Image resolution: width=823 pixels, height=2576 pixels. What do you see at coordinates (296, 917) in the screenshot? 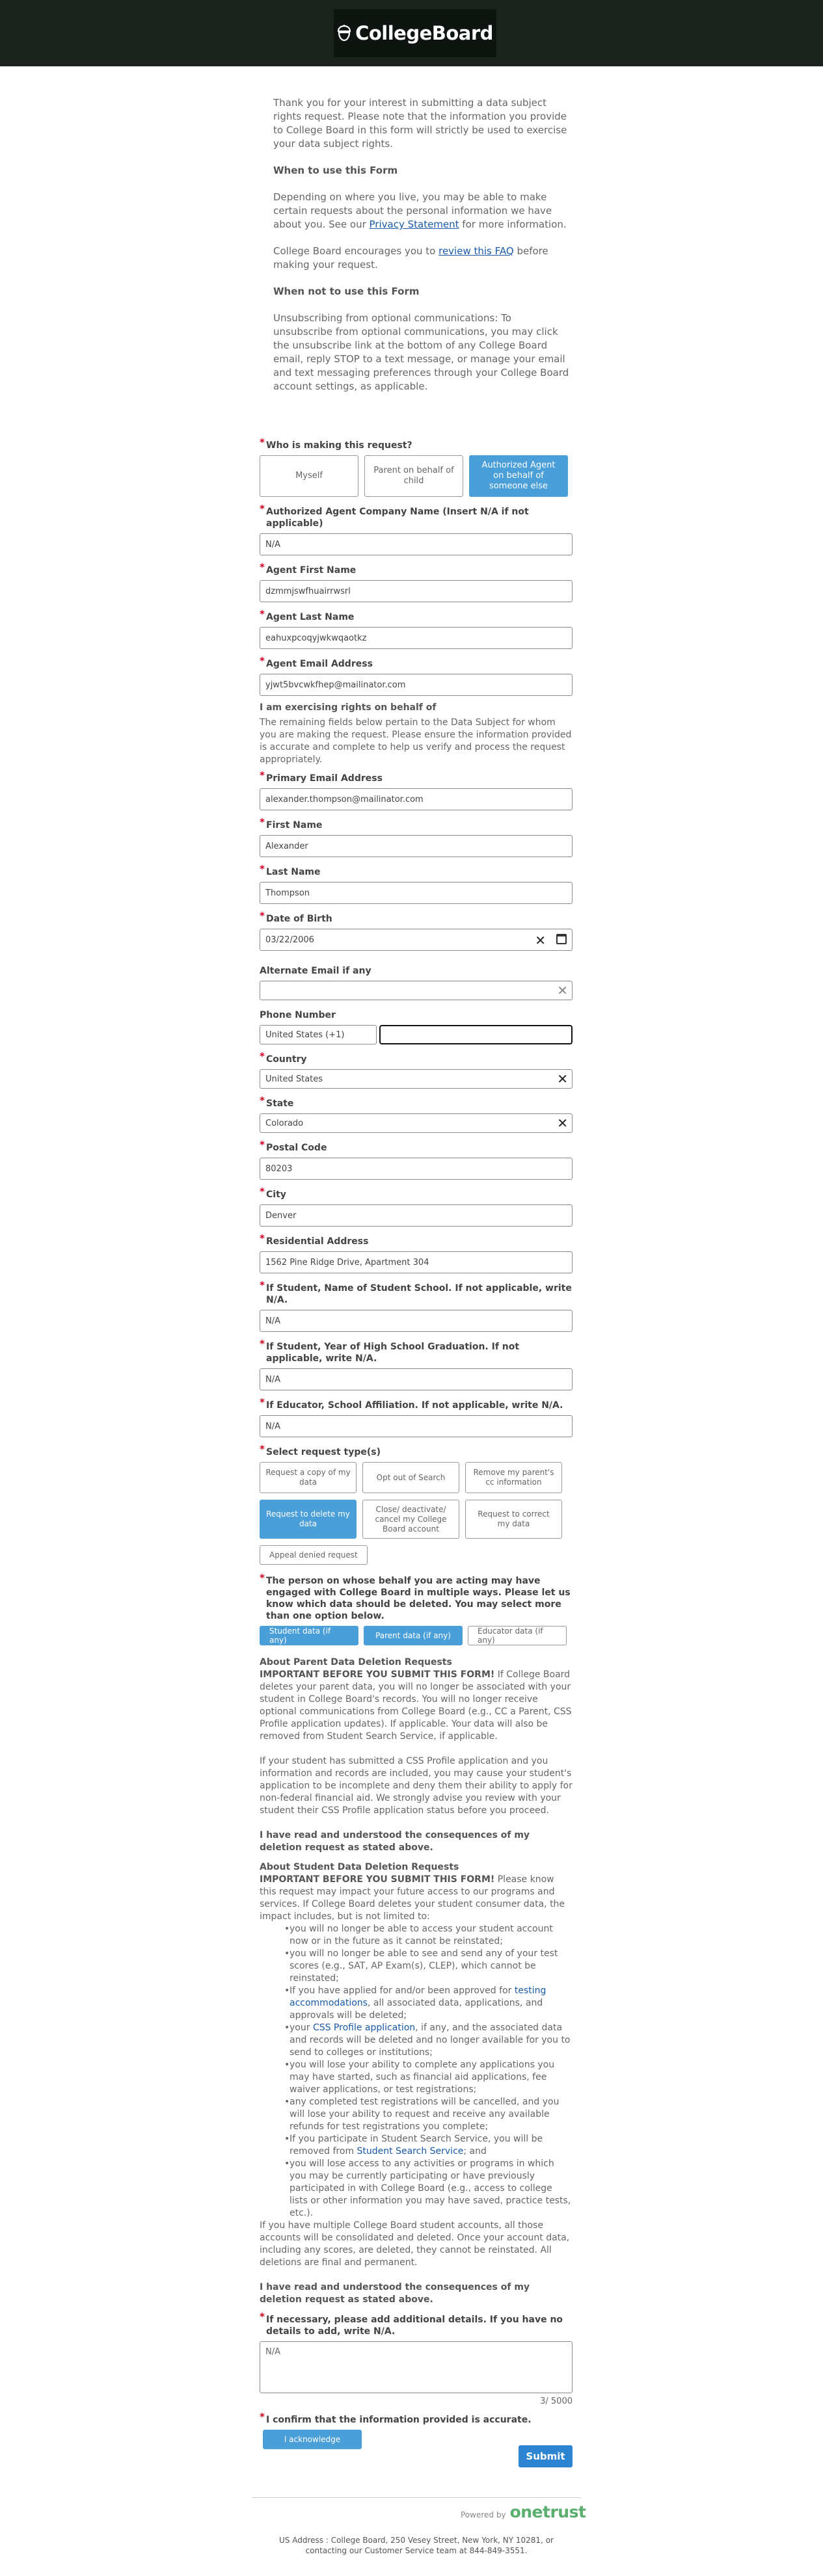
I see `dob-label: * Date of Birth` at bounding box center [296, 917].